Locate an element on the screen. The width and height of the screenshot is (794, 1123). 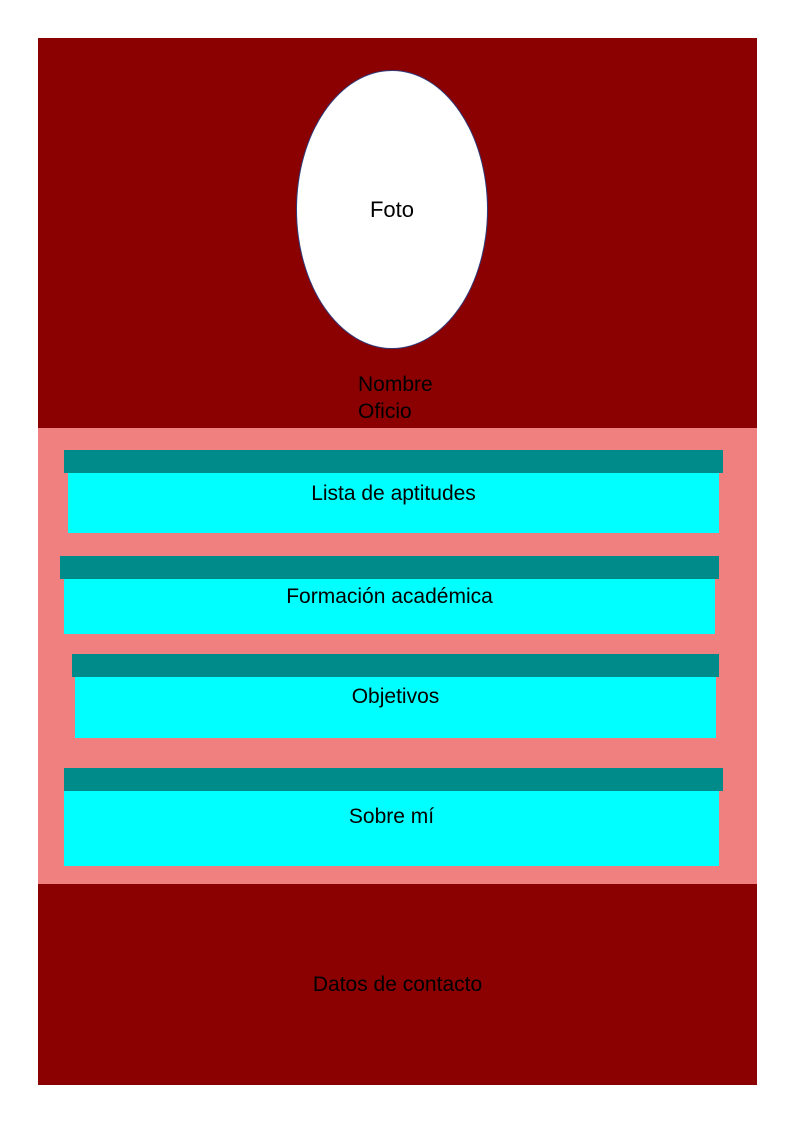
contact-label: Datos de contacto is located at coordinates (397, 984).